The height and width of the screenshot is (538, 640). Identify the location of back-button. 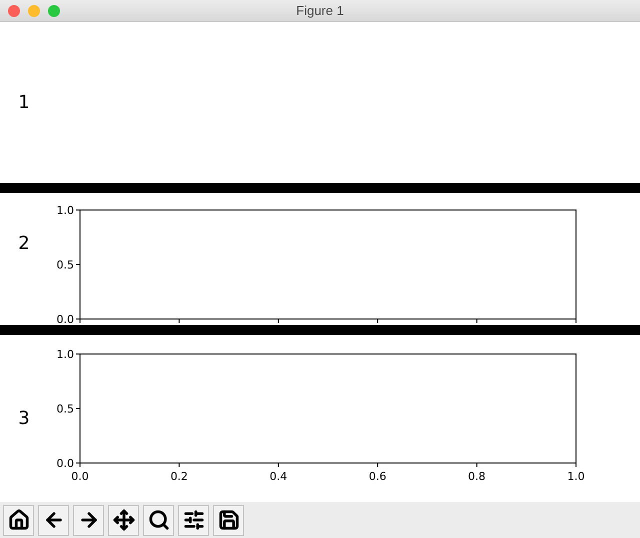
(53, 520).